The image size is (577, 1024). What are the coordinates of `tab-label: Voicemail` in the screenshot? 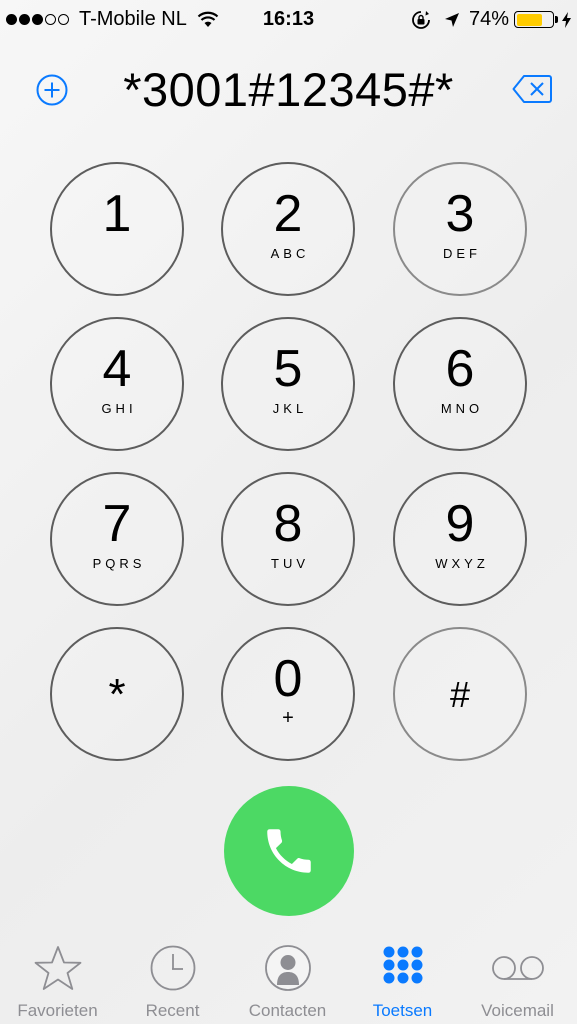 It's located at (517, 1010).